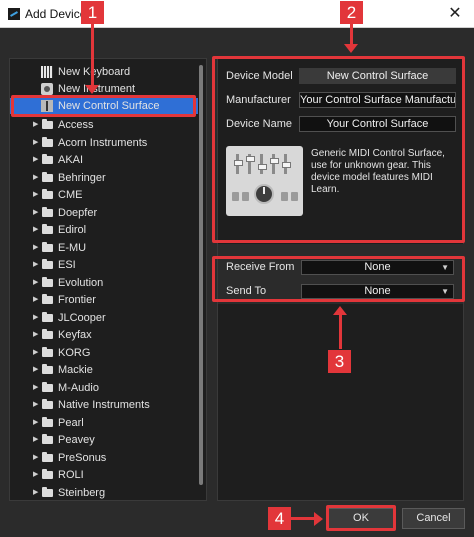  What do you see at coordinates (279, 518) in the screenshot?
I see `callout-badge-4: 4` at bounding box center [279, 518].